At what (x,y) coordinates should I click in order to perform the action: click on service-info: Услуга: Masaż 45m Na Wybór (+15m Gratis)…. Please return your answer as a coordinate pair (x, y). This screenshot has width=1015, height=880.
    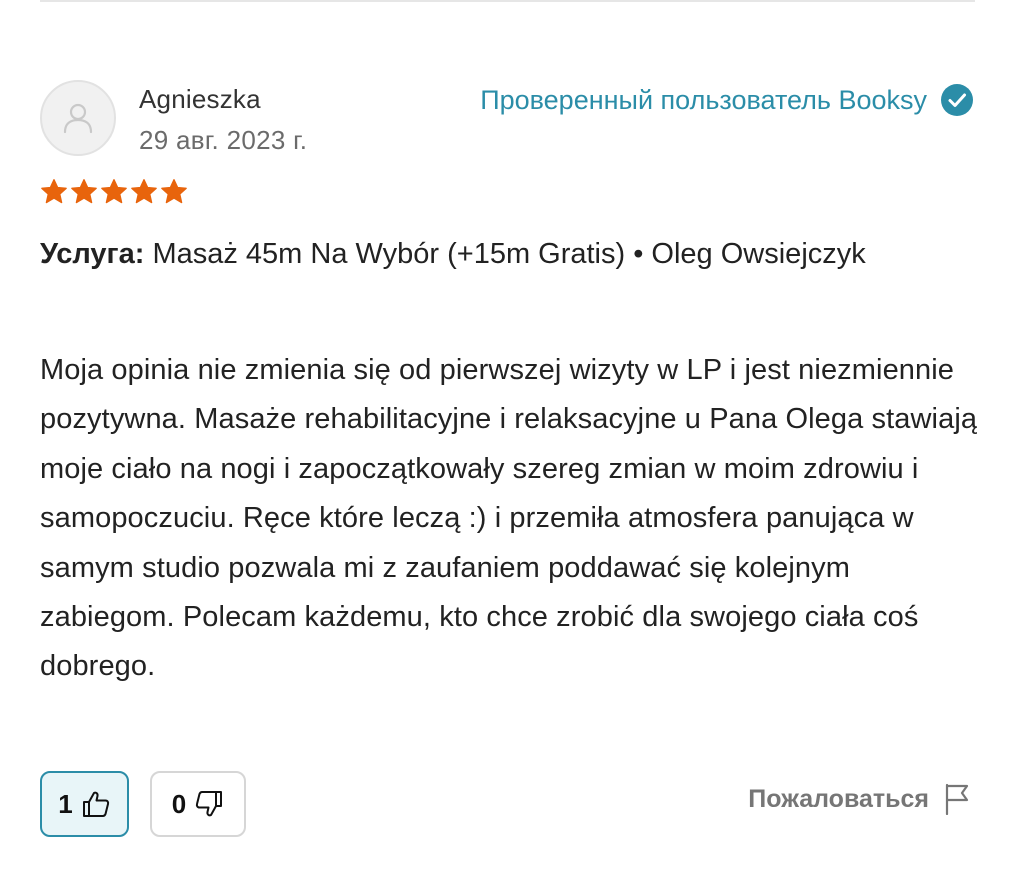
    Looking at the image, I should click on (507, 254).